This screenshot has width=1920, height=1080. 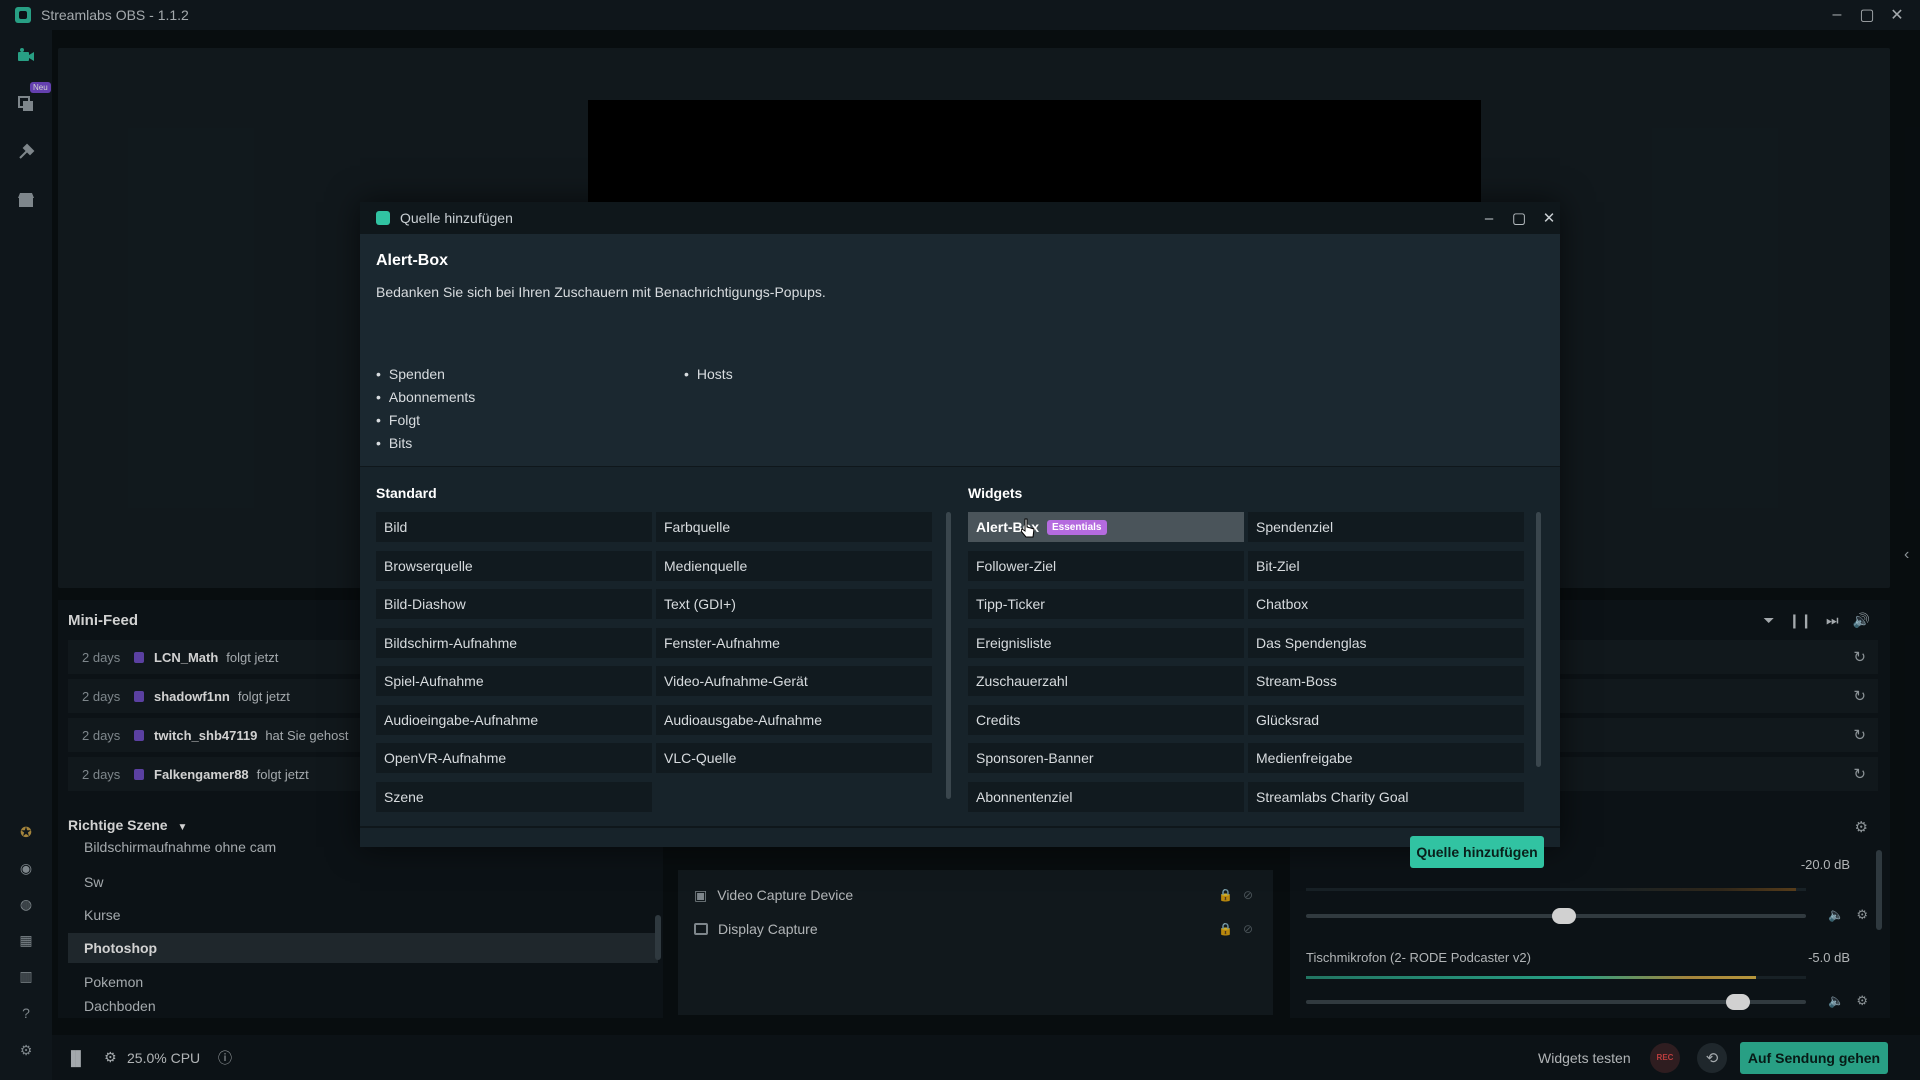 What do you see at coordinates (794, 527) in the screenshot?
I see `source-option: Farbquelle` at bounding box center [794, 527].